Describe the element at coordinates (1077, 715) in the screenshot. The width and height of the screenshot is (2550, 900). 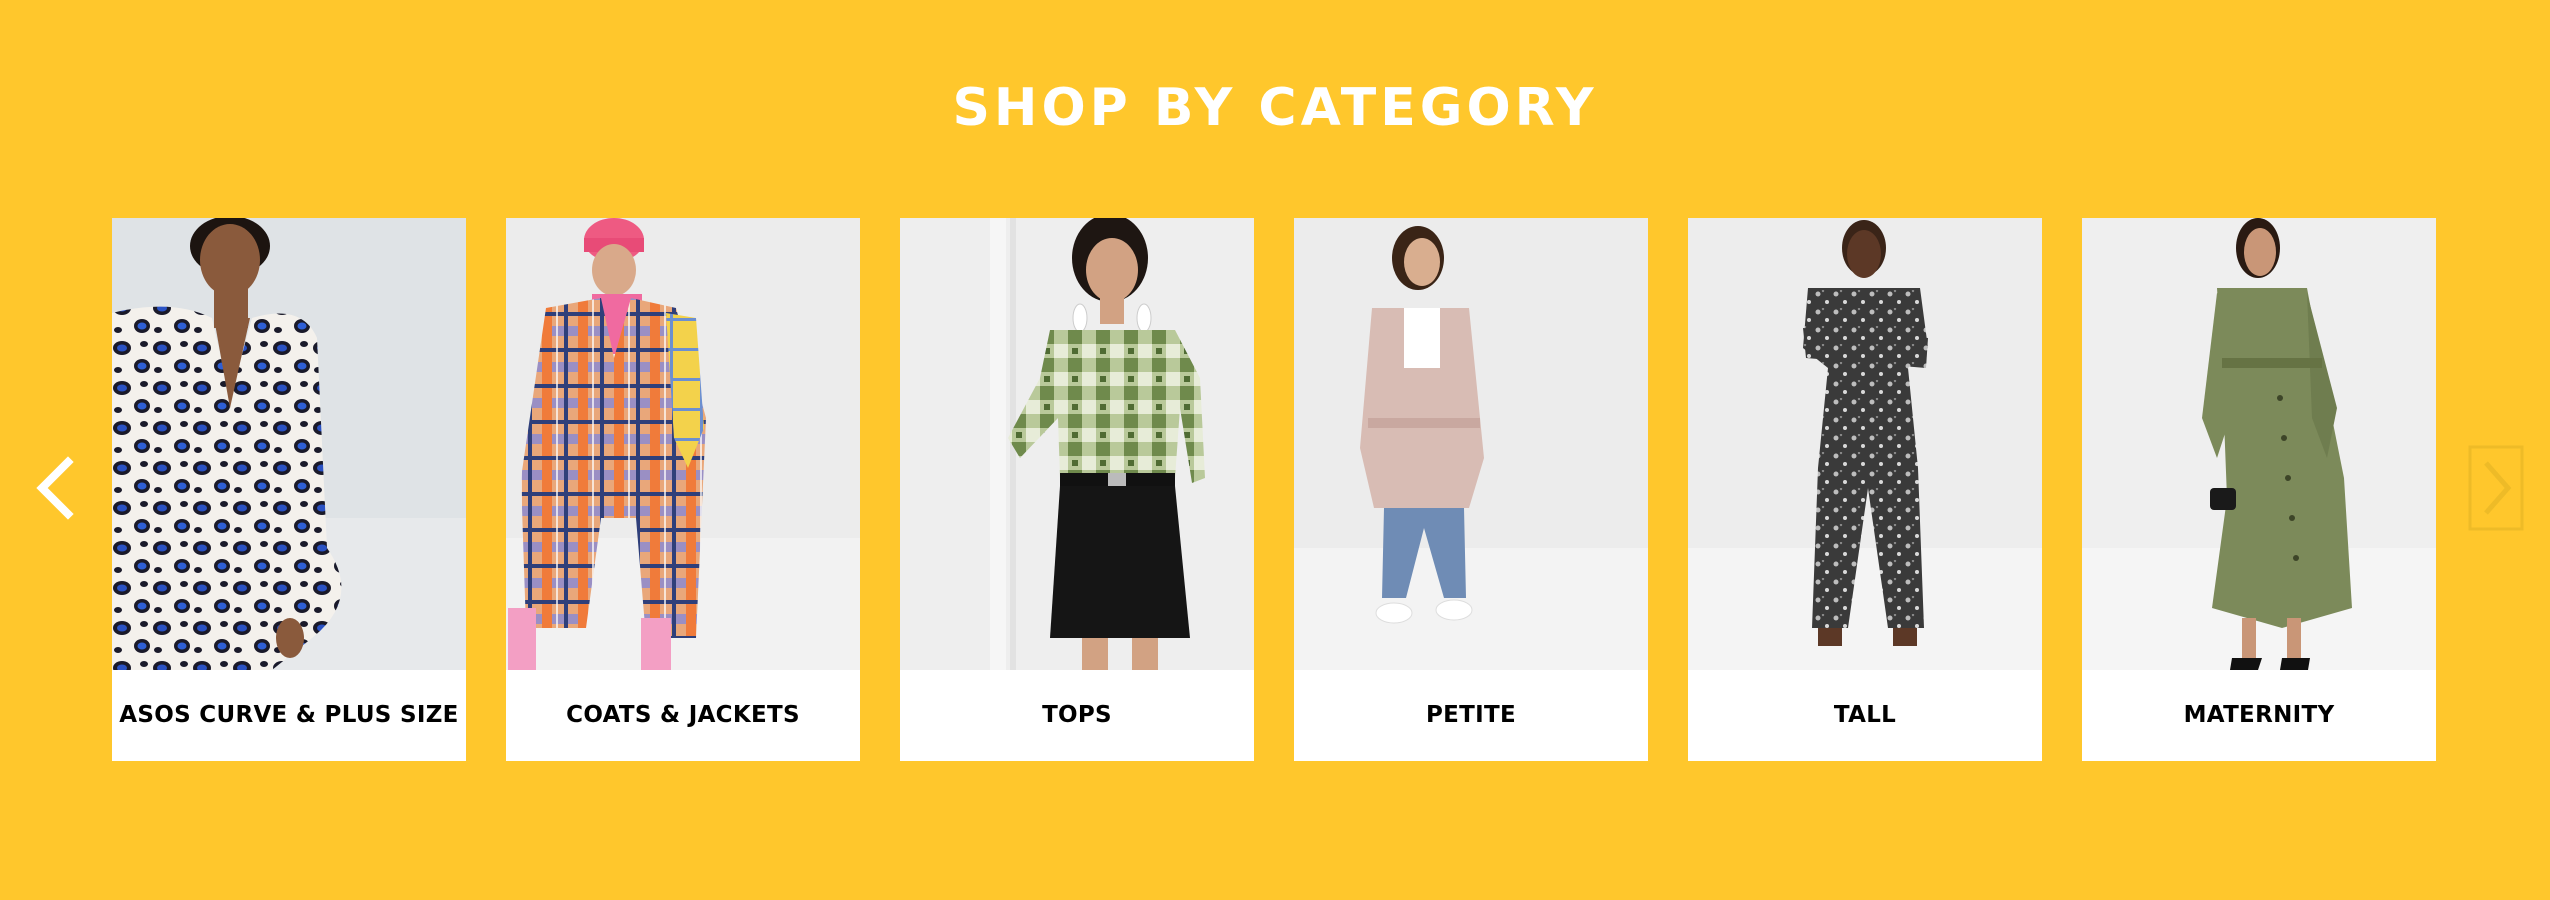
I see `category-label: TOPS` at that location.